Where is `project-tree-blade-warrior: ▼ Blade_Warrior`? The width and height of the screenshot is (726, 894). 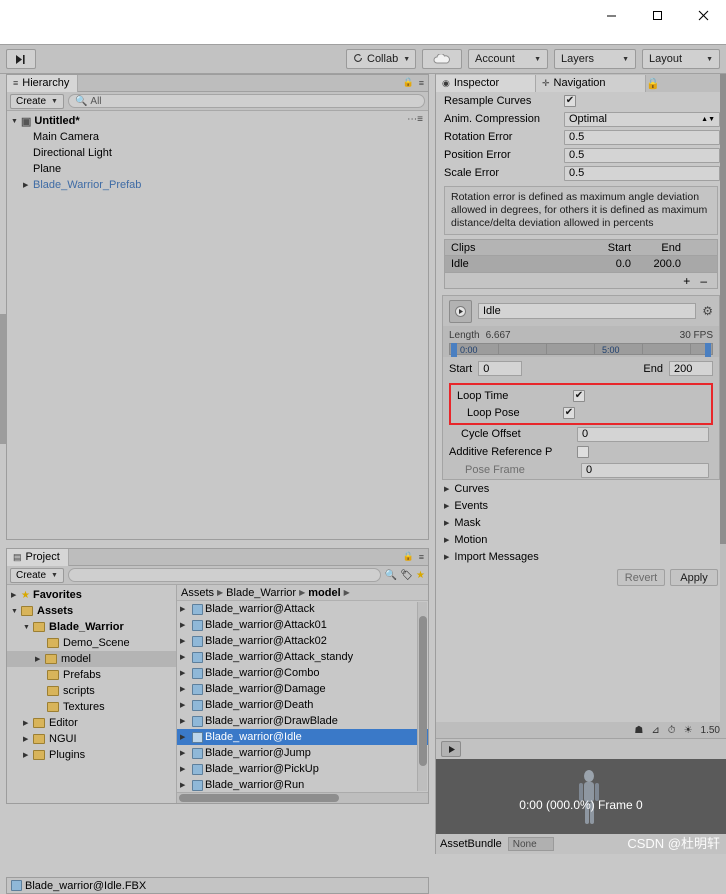
project-tree-blade-warrior: ▼ Blade_Warrior is located at coordinates (91, 627).